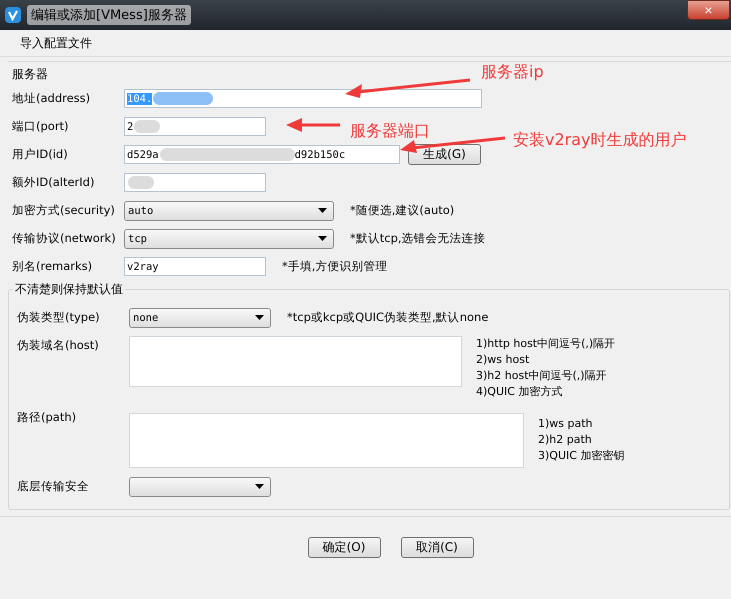  What do you see at coordinates (437, 547) in the screenshot?
I see `dialog-button: 取消(C)` at bounding box center [437, 547].